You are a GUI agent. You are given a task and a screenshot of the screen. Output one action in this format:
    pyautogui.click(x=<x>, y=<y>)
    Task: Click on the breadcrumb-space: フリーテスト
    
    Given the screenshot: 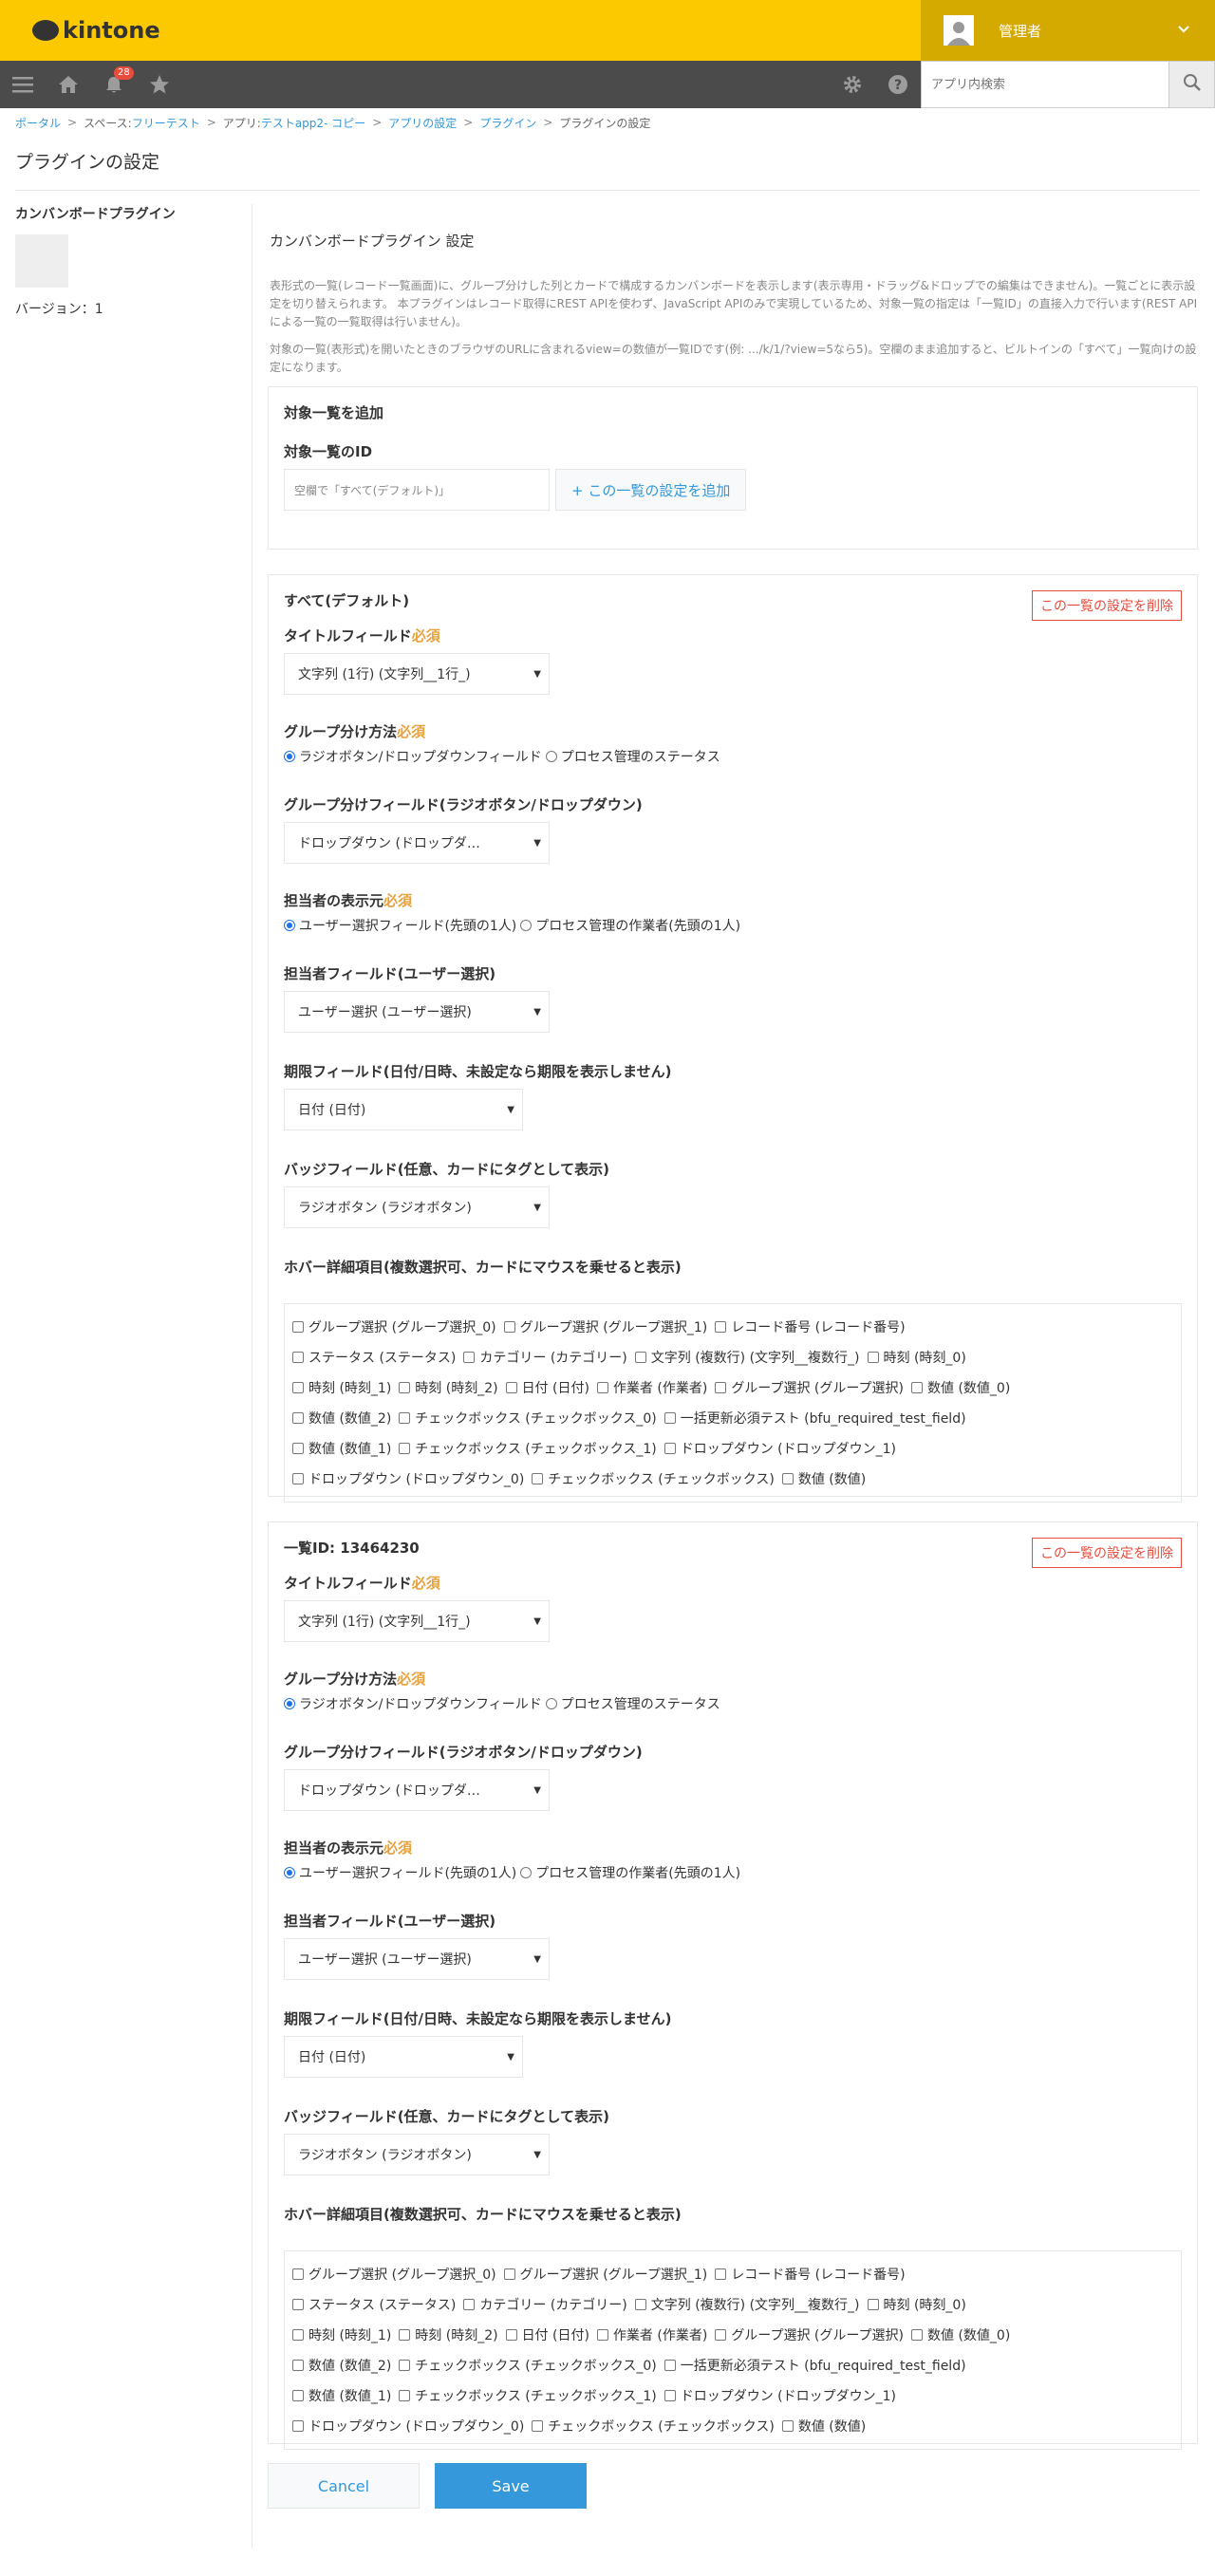 What is the action you would take?
    pyautogui.click(x=166, y=123)
    